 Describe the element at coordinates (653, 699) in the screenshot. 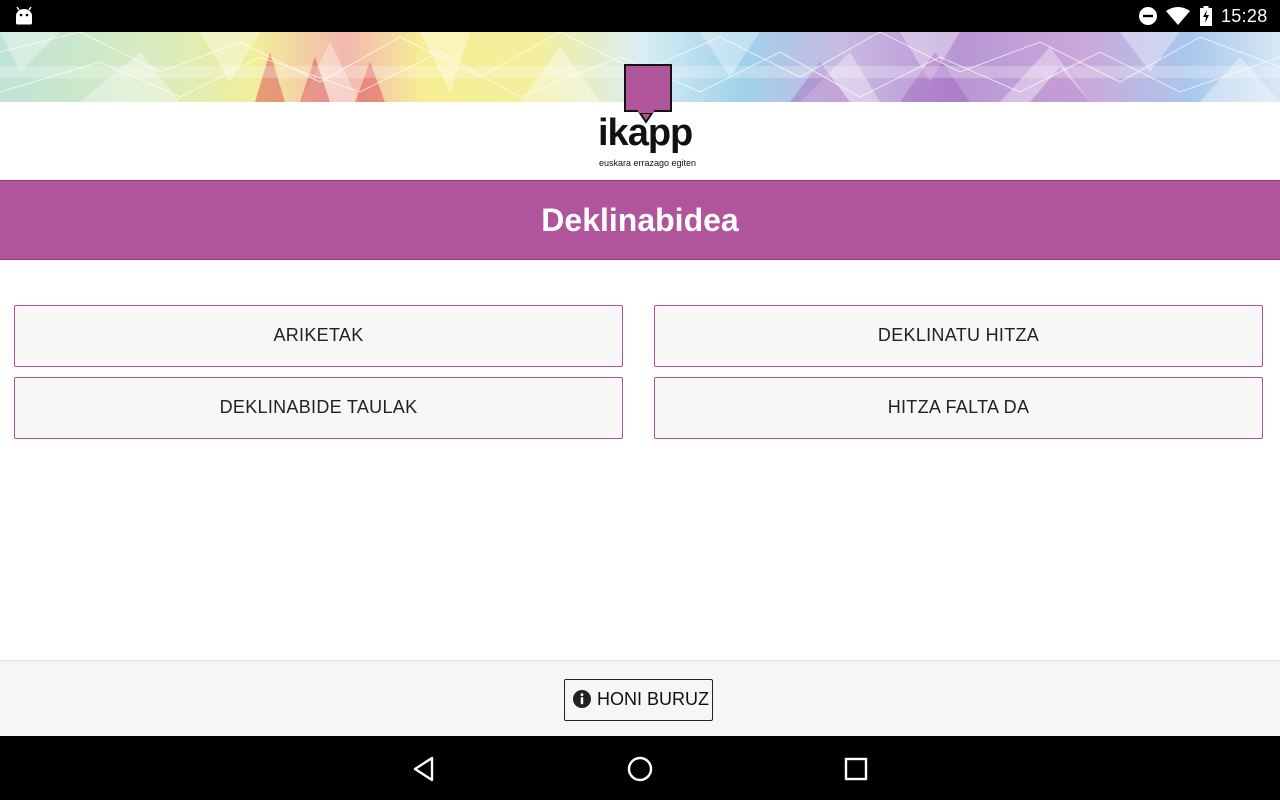

I see `about-label: HONI BURUZ` at that location.